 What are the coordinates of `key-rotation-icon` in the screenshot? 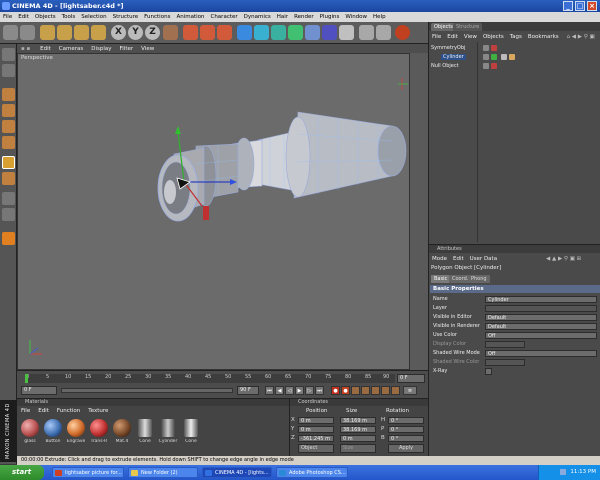 It's located at (375, 390).